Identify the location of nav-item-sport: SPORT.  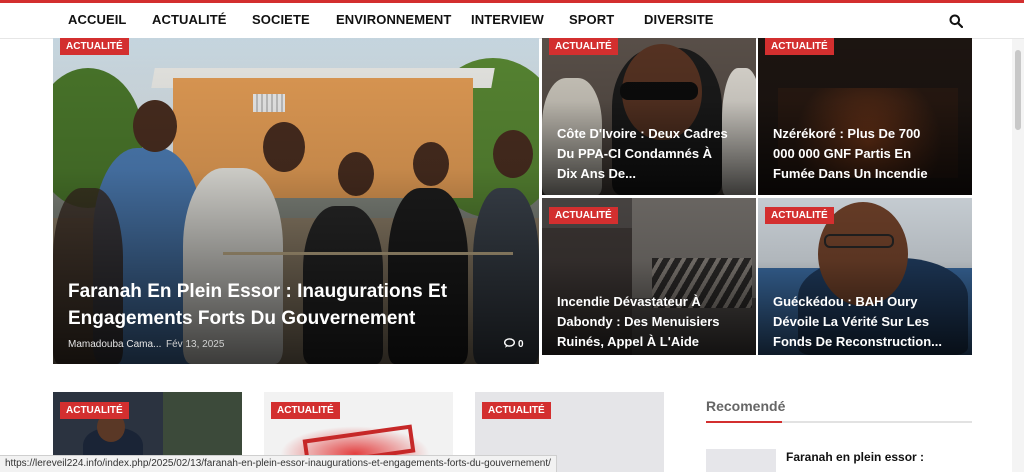
(591, 19).